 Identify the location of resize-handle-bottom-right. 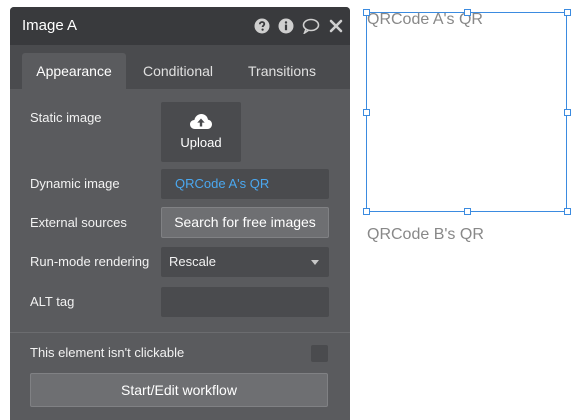
(567, 211).